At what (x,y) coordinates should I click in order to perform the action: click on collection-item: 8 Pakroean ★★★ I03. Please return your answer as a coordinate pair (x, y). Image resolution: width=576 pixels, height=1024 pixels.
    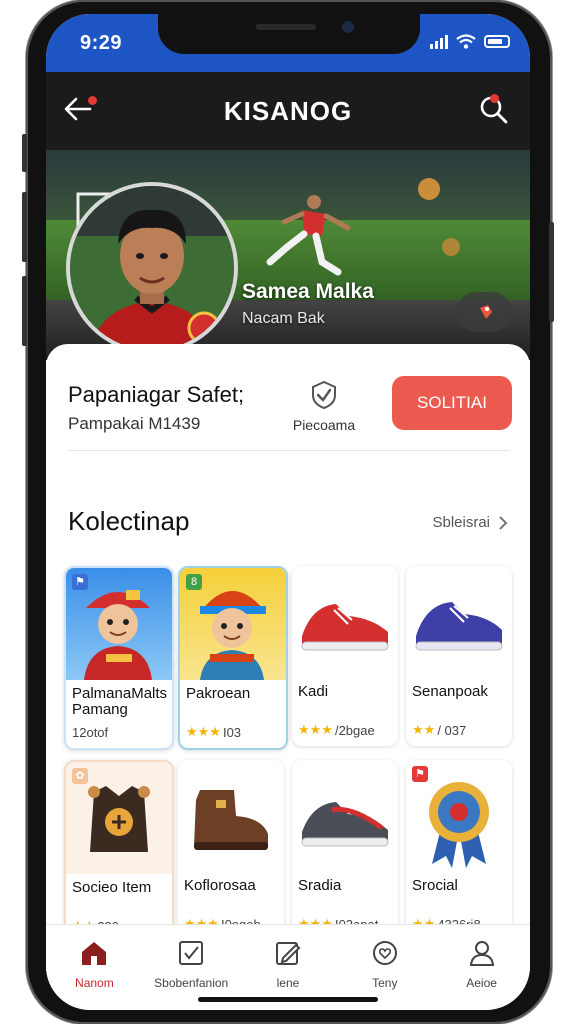
    Looking at the image, I should click on (233, 658).